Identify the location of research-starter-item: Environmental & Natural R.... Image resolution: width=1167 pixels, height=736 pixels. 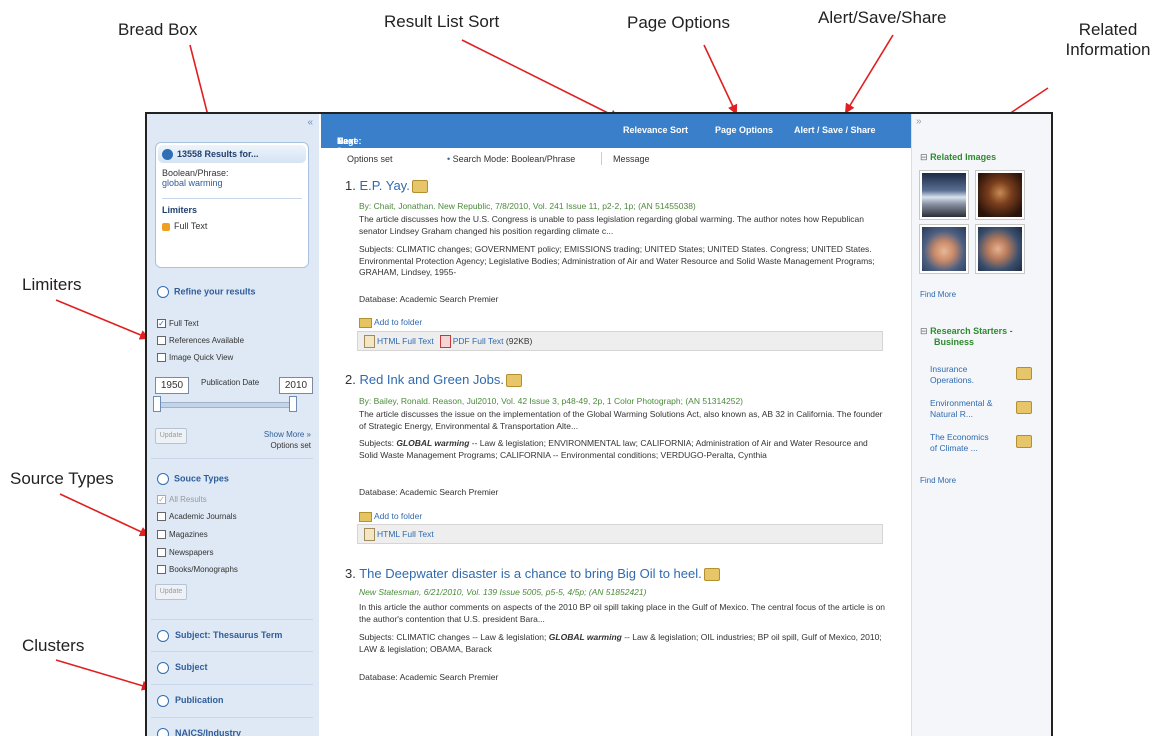
(981, 409).